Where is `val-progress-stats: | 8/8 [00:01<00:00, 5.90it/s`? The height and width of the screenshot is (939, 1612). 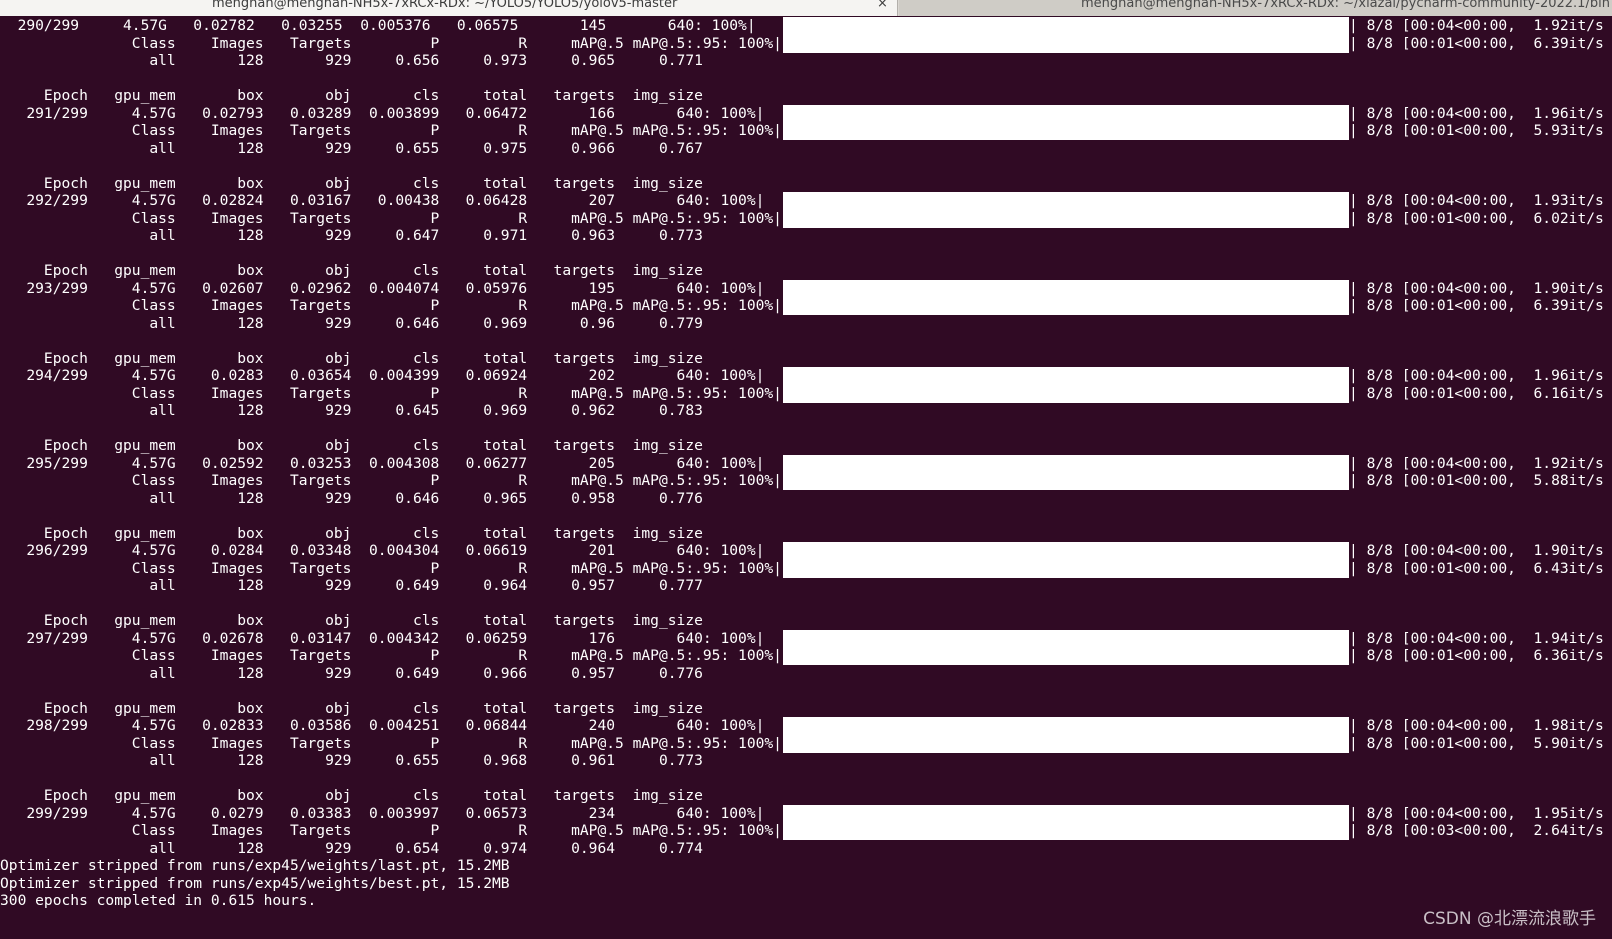
val-progress-stats: | 8/8 [00:01<00:00, 5.90it/s is located at coordinates (1476, 743).